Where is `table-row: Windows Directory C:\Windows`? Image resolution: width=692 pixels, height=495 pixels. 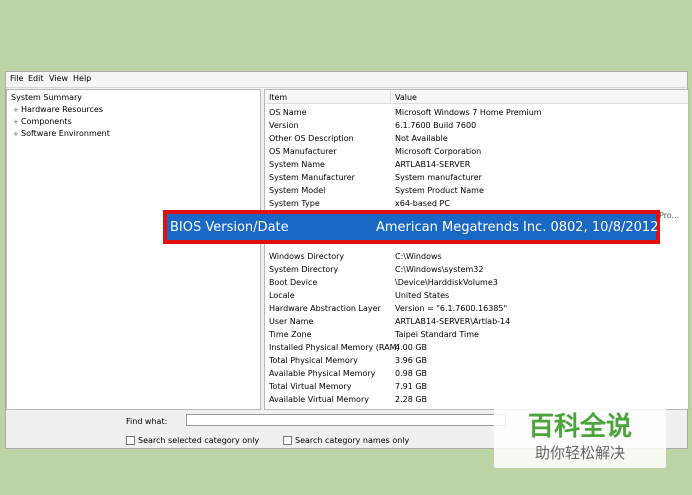
table-row: Windows Directory C:\Windows is located at coordinates (476, 256).